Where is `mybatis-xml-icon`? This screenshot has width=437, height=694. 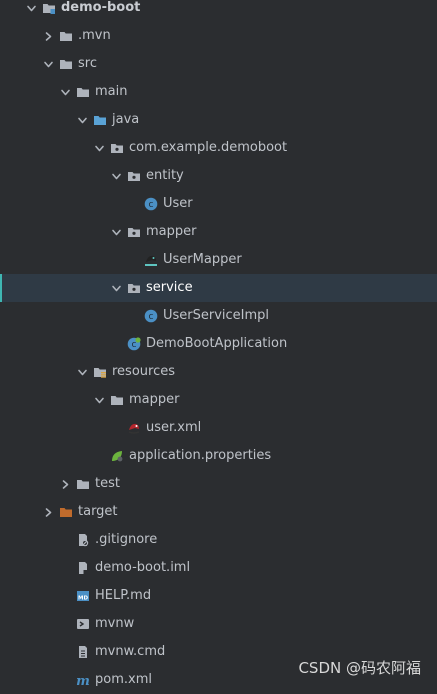 mybatis-xml-icon is located at coordinates (134, 428).